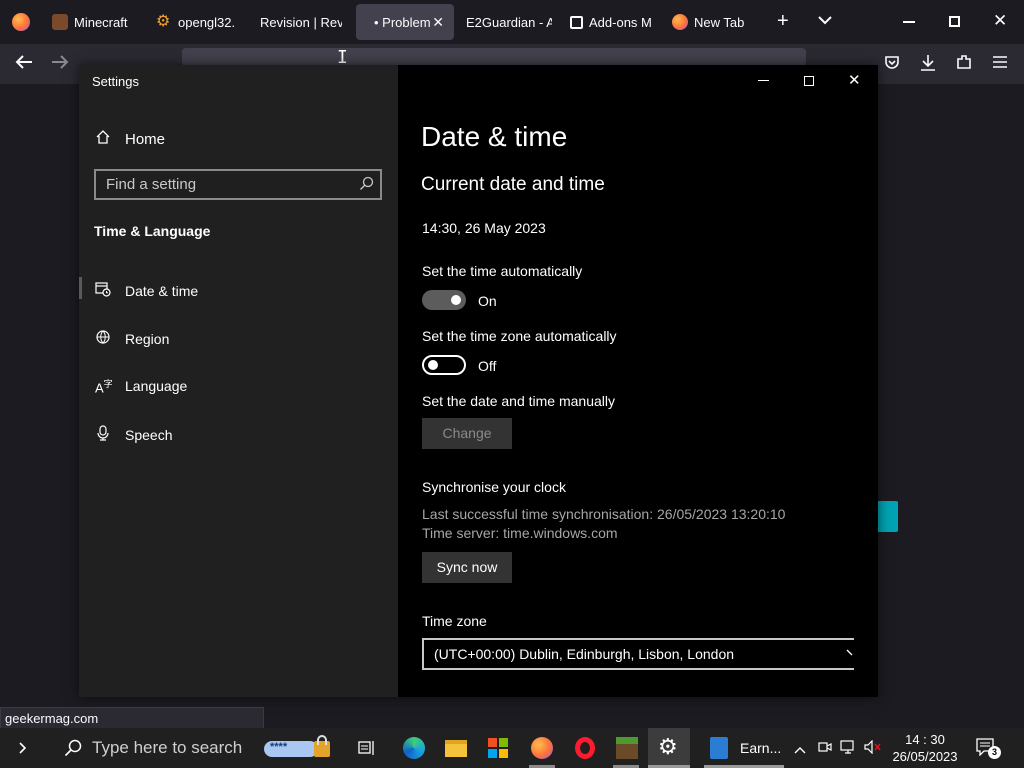 Image resolution: width=1024 pixels, height=768 pixels. I want to click on auto-time-label: Set the time automatically, so click(502, 271).